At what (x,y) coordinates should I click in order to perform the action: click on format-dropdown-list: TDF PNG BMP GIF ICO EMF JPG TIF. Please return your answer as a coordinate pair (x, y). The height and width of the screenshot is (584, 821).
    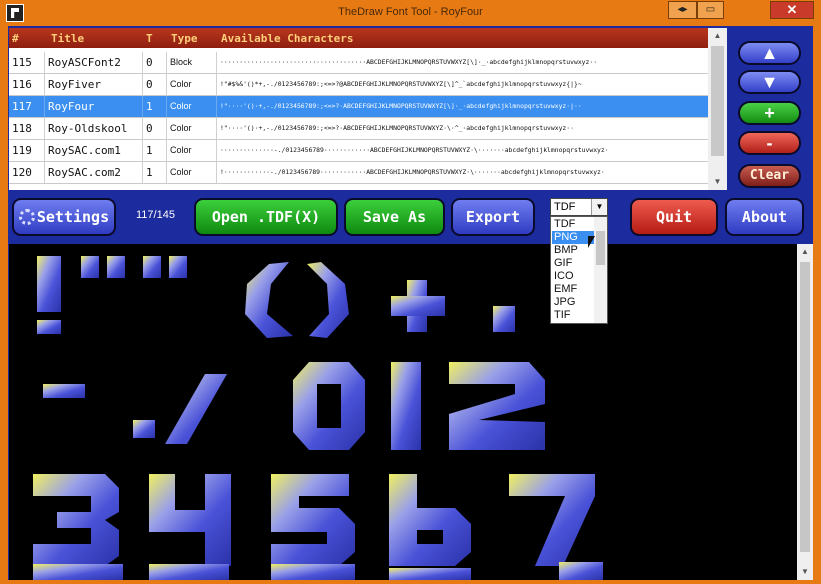
    Looking at the image, I should click on (579, 270).